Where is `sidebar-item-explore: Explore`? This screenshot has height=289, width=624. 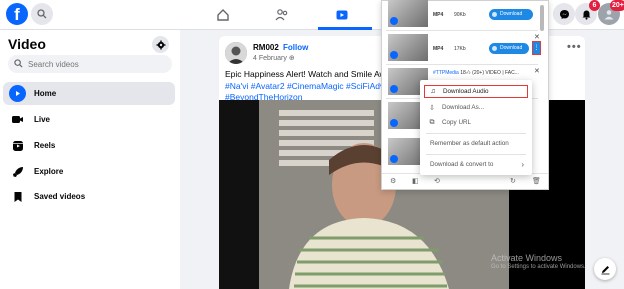
sidebar-item-explore: Explore is located at coordinates (89, 171).